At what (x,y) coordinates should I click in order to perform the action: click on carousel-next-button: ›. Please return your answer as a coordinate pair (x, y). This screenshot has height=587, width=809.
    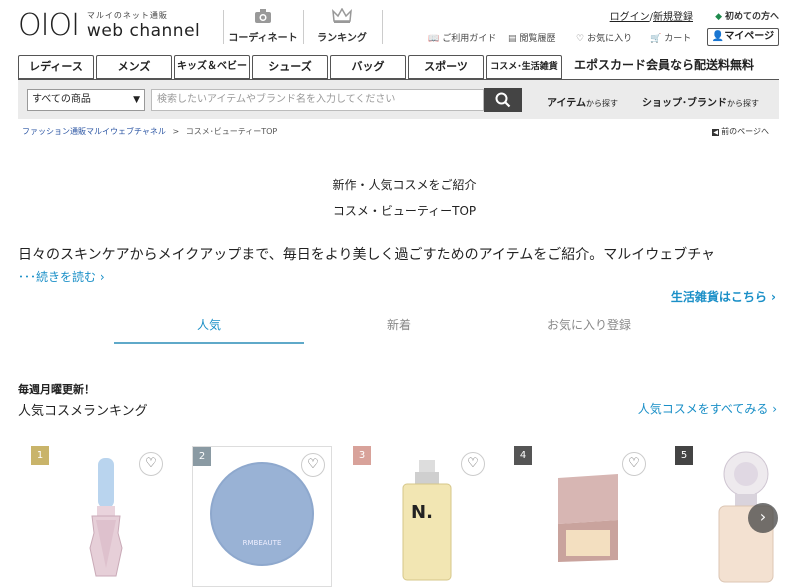
    Looking at the image, I should click on (763, 518).